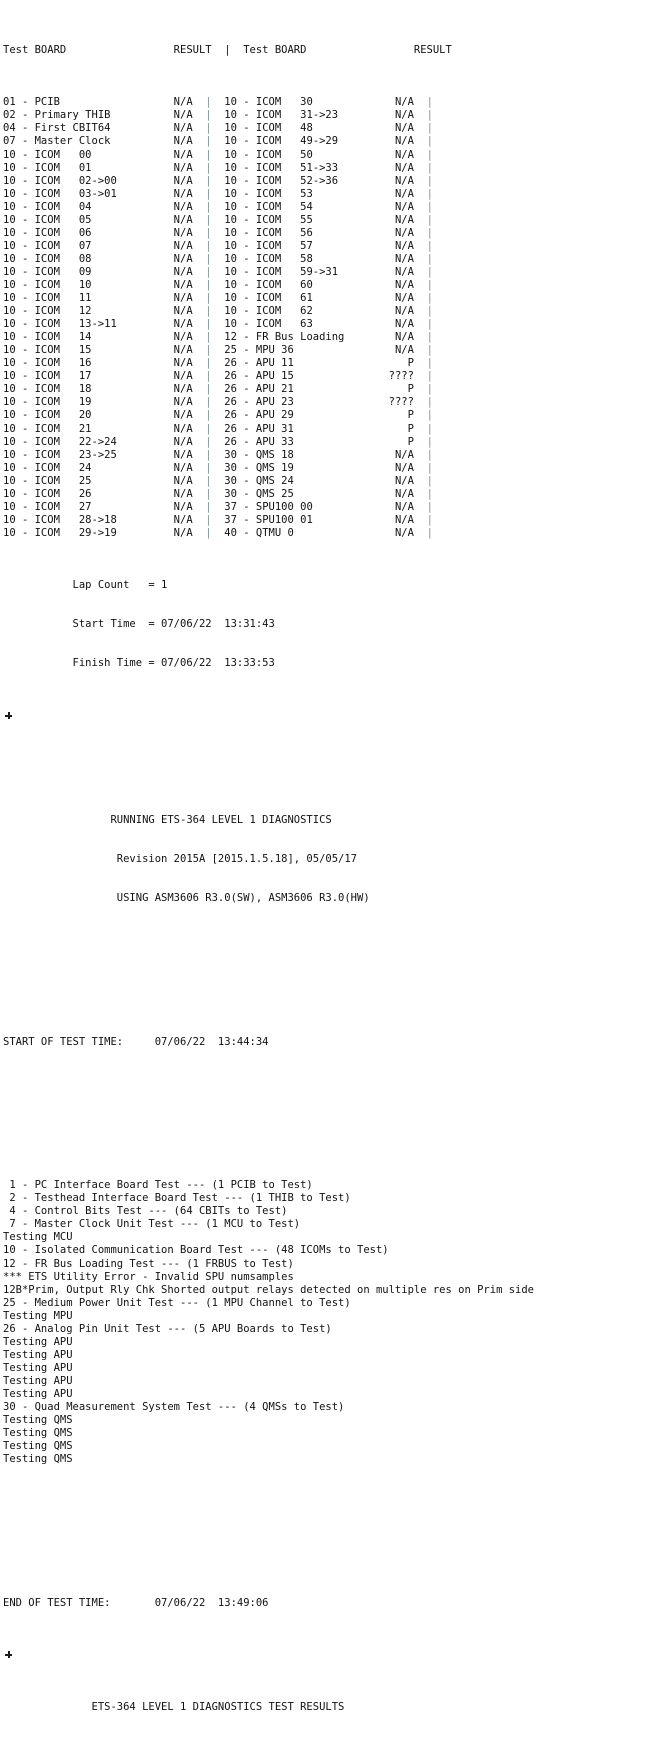 The width and height of the screenshot is (672, 1740). I want to click on table-row: 10 - ICOM 06 N/A | 10 - ICOM 56 N/A |, so click(337, 233).